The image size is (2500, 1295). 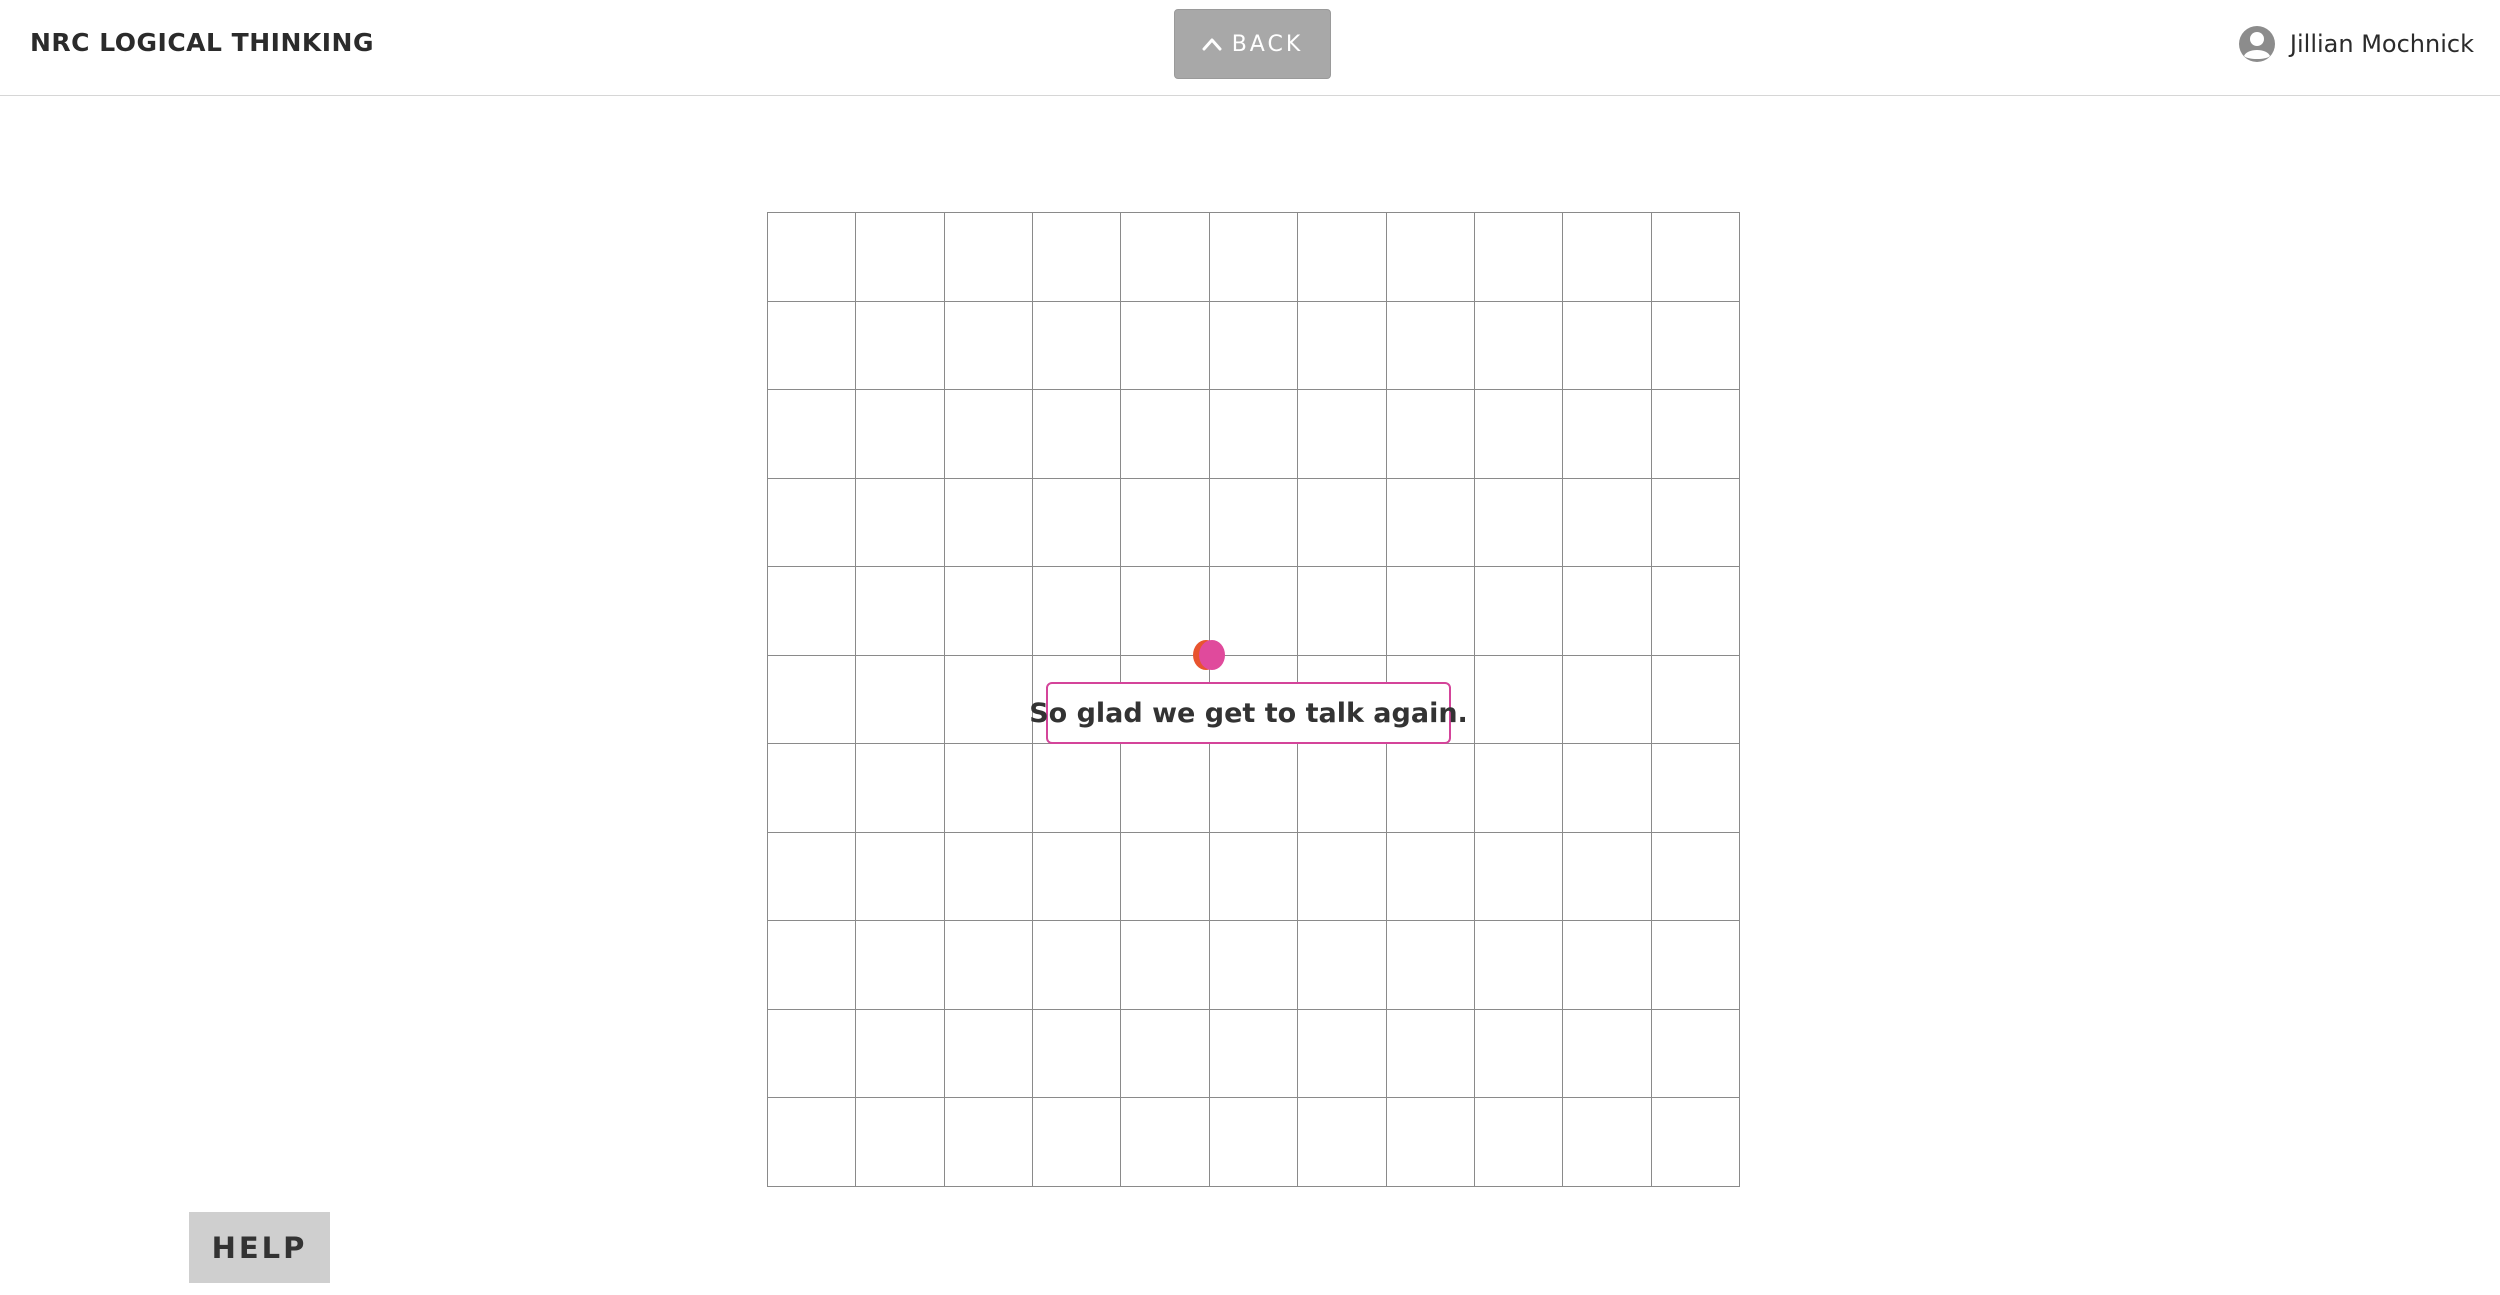 I want to click on user-menu: Jillian Mochnick, so click(x=2356, y=44).